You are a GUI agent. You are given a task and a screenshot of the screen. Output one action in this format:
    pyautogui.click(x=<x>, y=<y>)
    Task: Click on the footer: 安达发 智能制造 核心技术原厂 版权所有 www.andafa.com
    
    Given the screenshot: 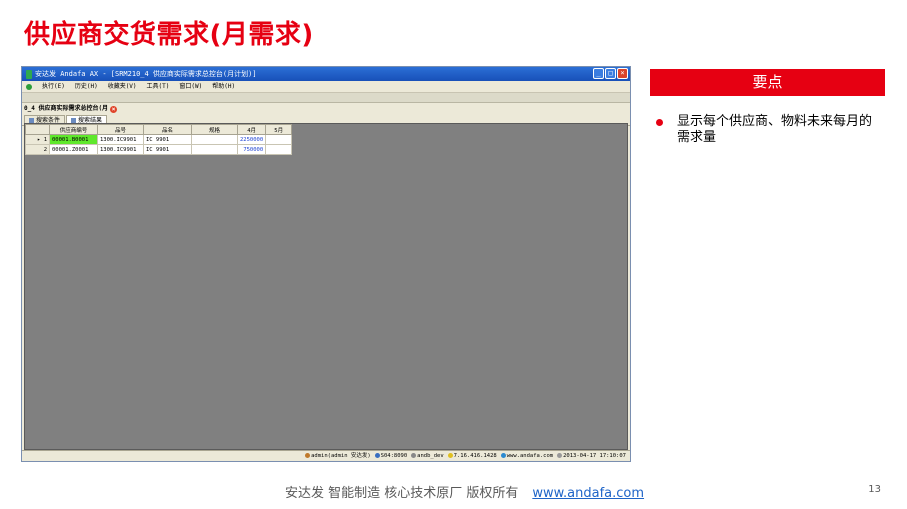 What is the action you would take?
    pyautogui.click(x=453, y=491)
    